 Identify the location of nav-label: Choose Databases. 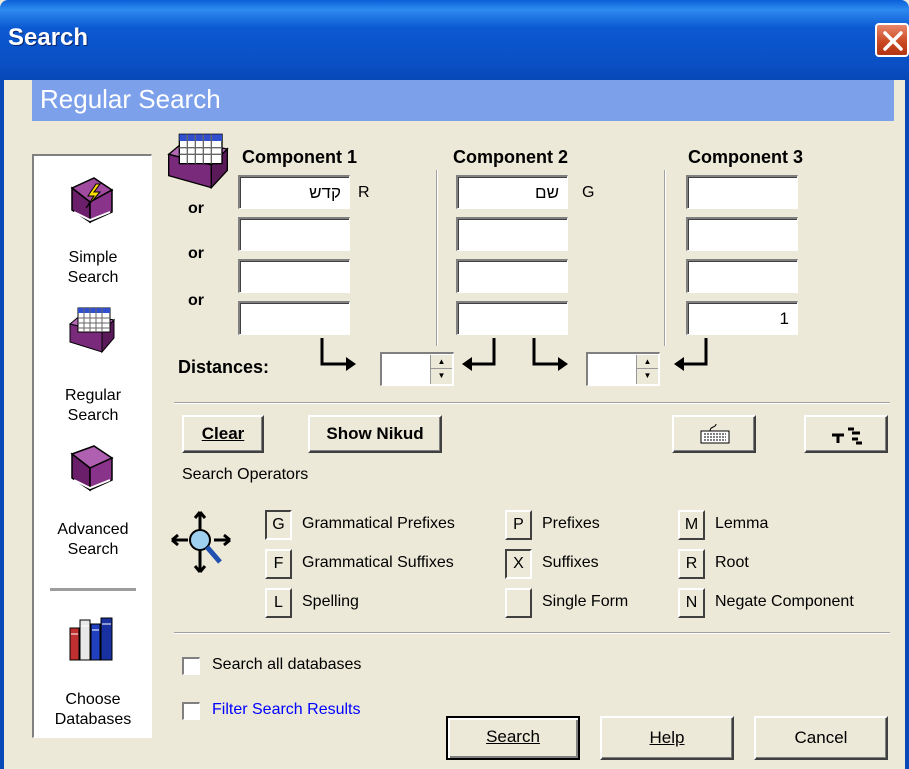
(93, 709).